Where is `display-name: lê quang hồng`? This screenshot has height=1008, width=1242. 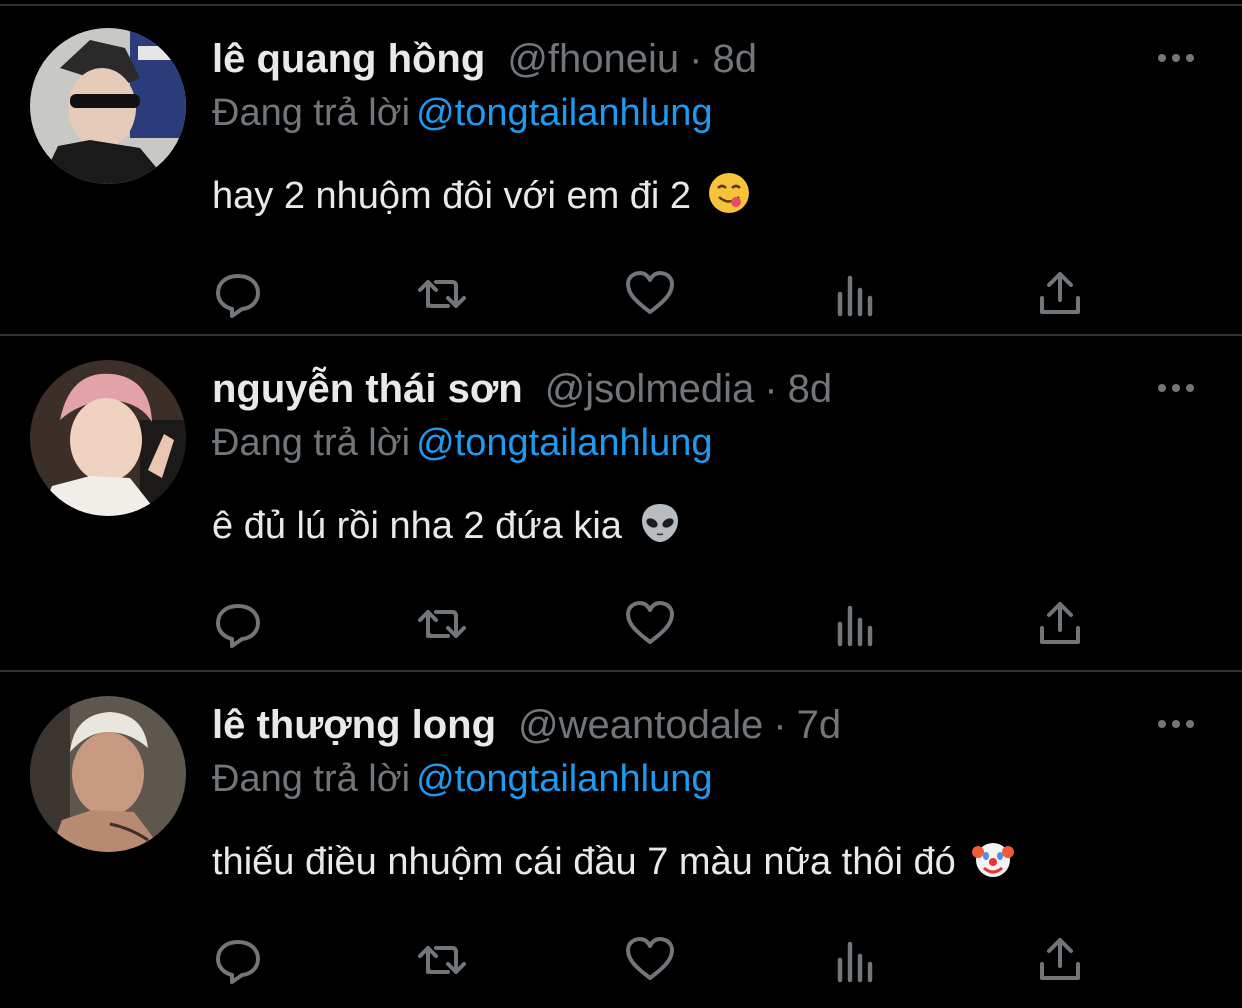 display-name: lê quang hồng is located at coordinates (348, 59).